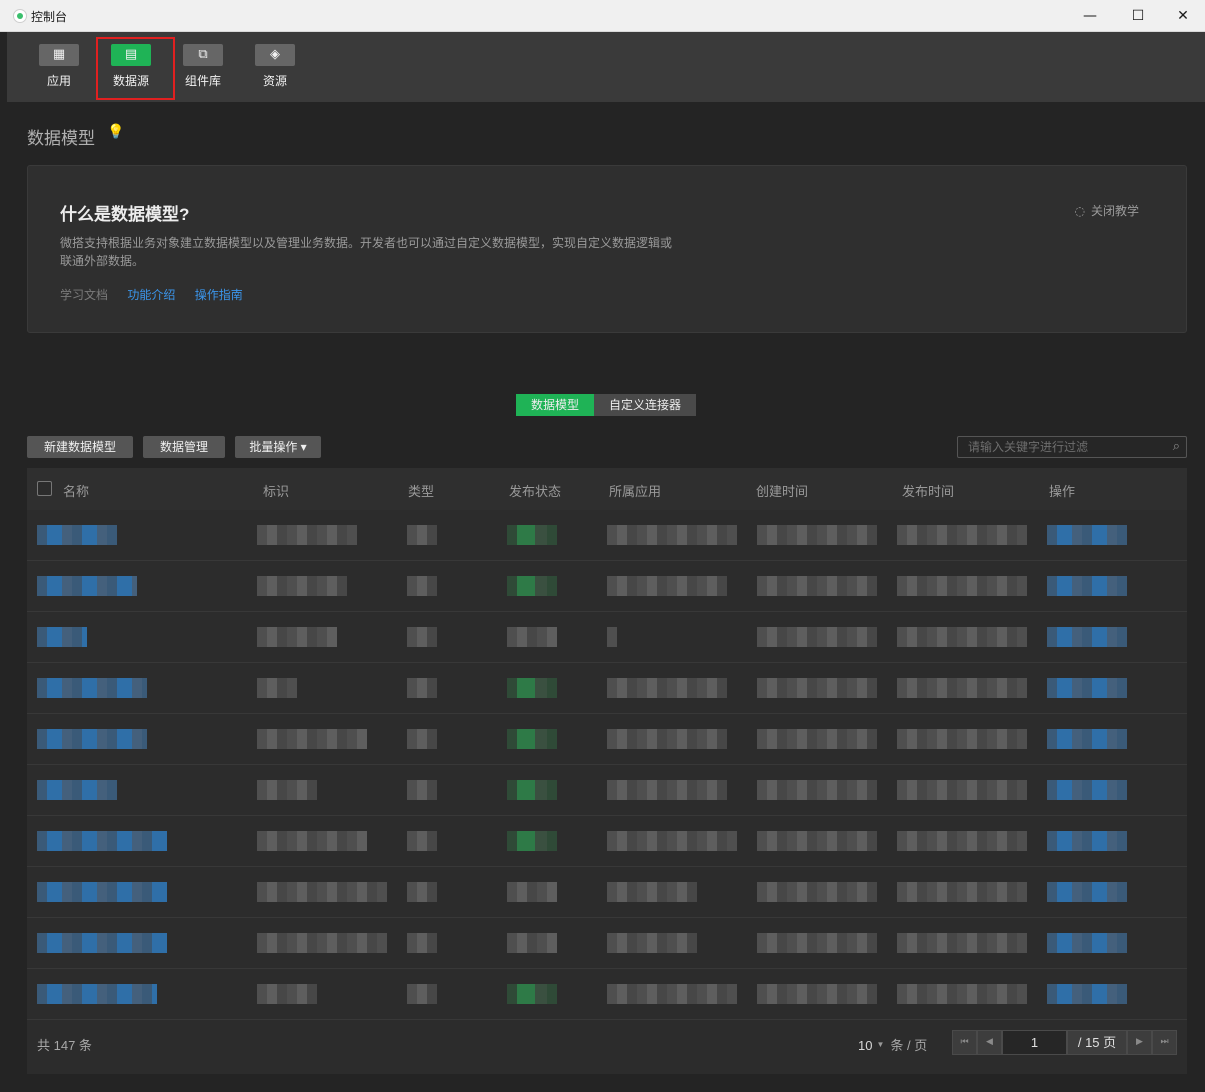 Image resolution: width=1205 pixels, height=1092 pixels. Describe the element at coordinates (276, 490) in the screenshot. I see `column-header-identifier: 标识` at that location.